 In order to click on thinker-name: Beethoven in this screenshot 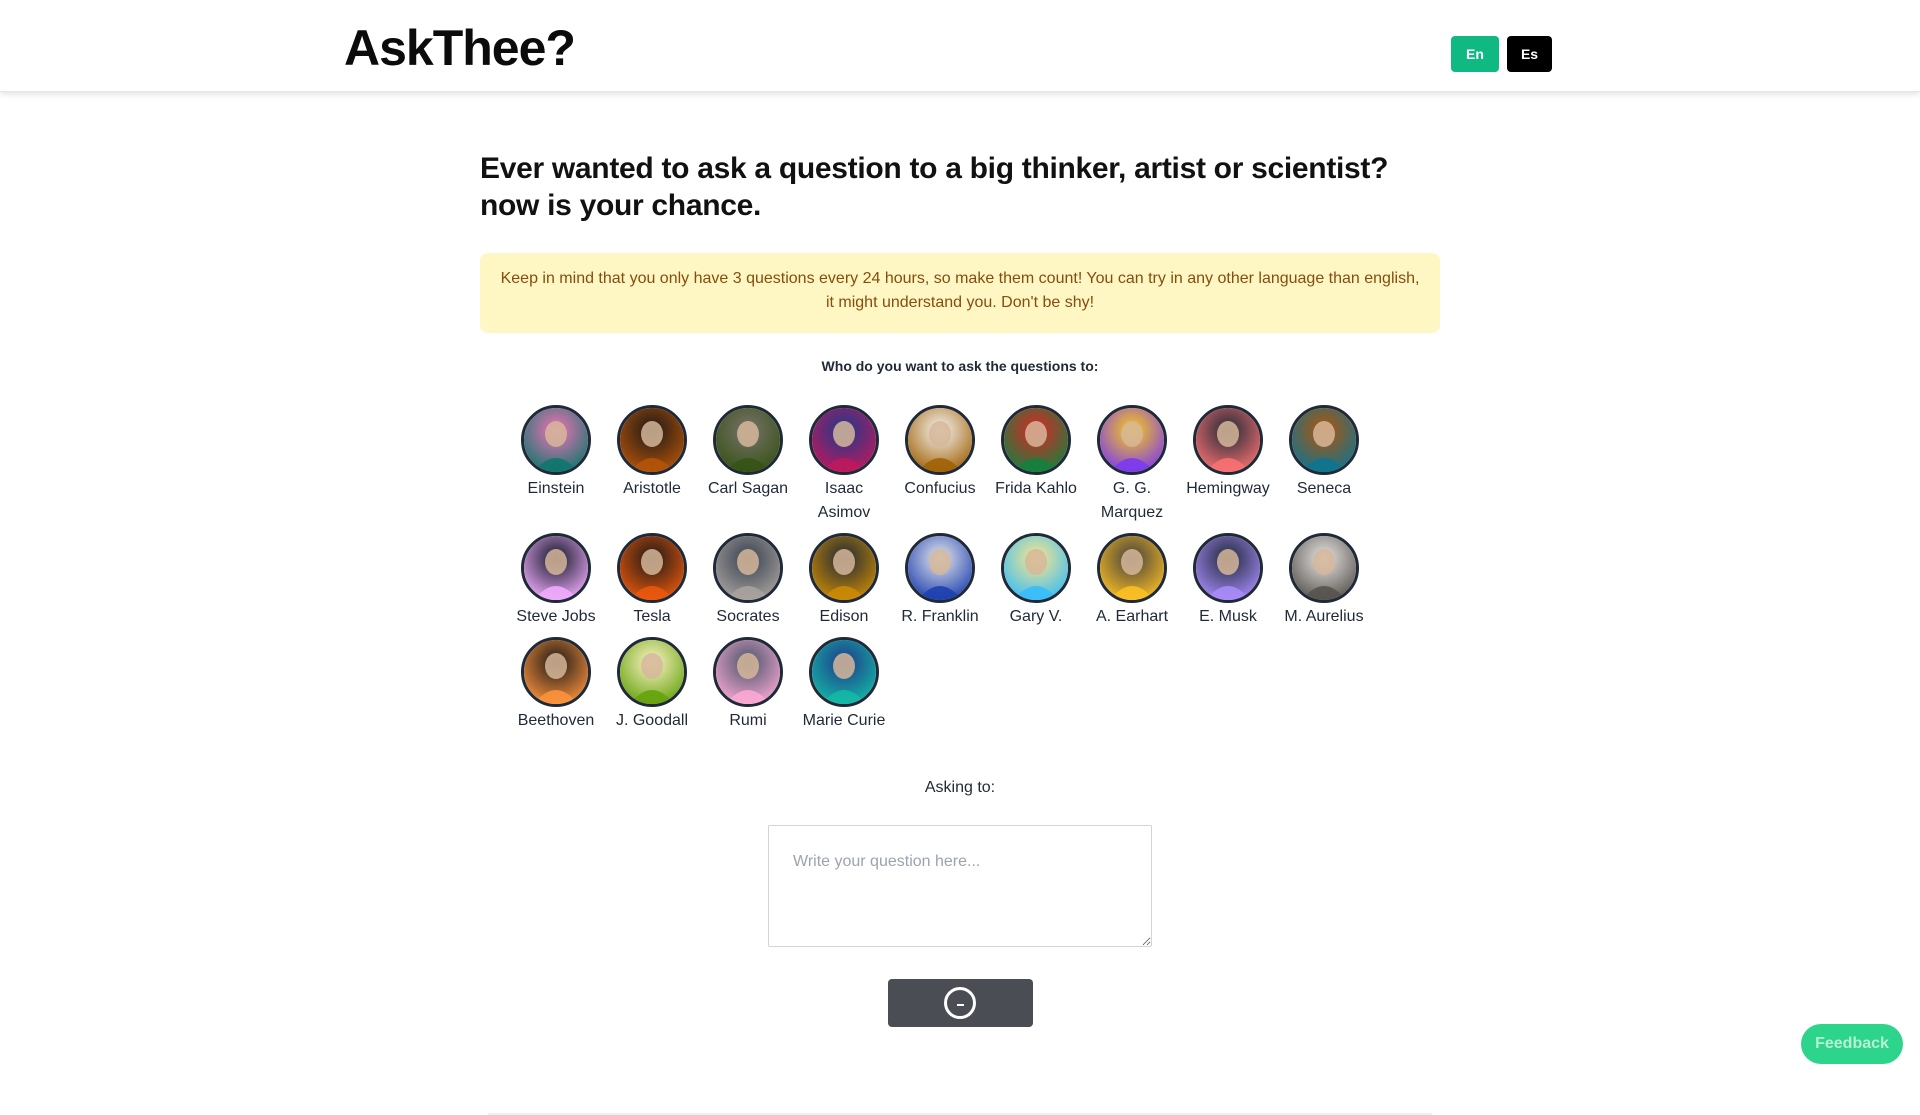, I will do `click(556, 720)`.